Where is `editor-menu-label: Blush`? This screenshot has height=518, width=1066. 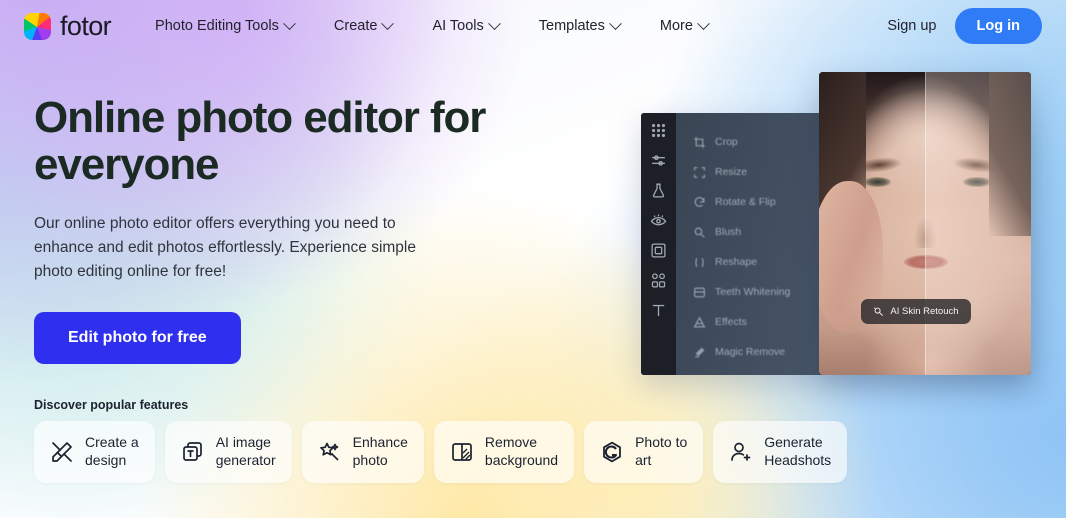 editor-menu-label: Blush is located at coordinates (728, 232).